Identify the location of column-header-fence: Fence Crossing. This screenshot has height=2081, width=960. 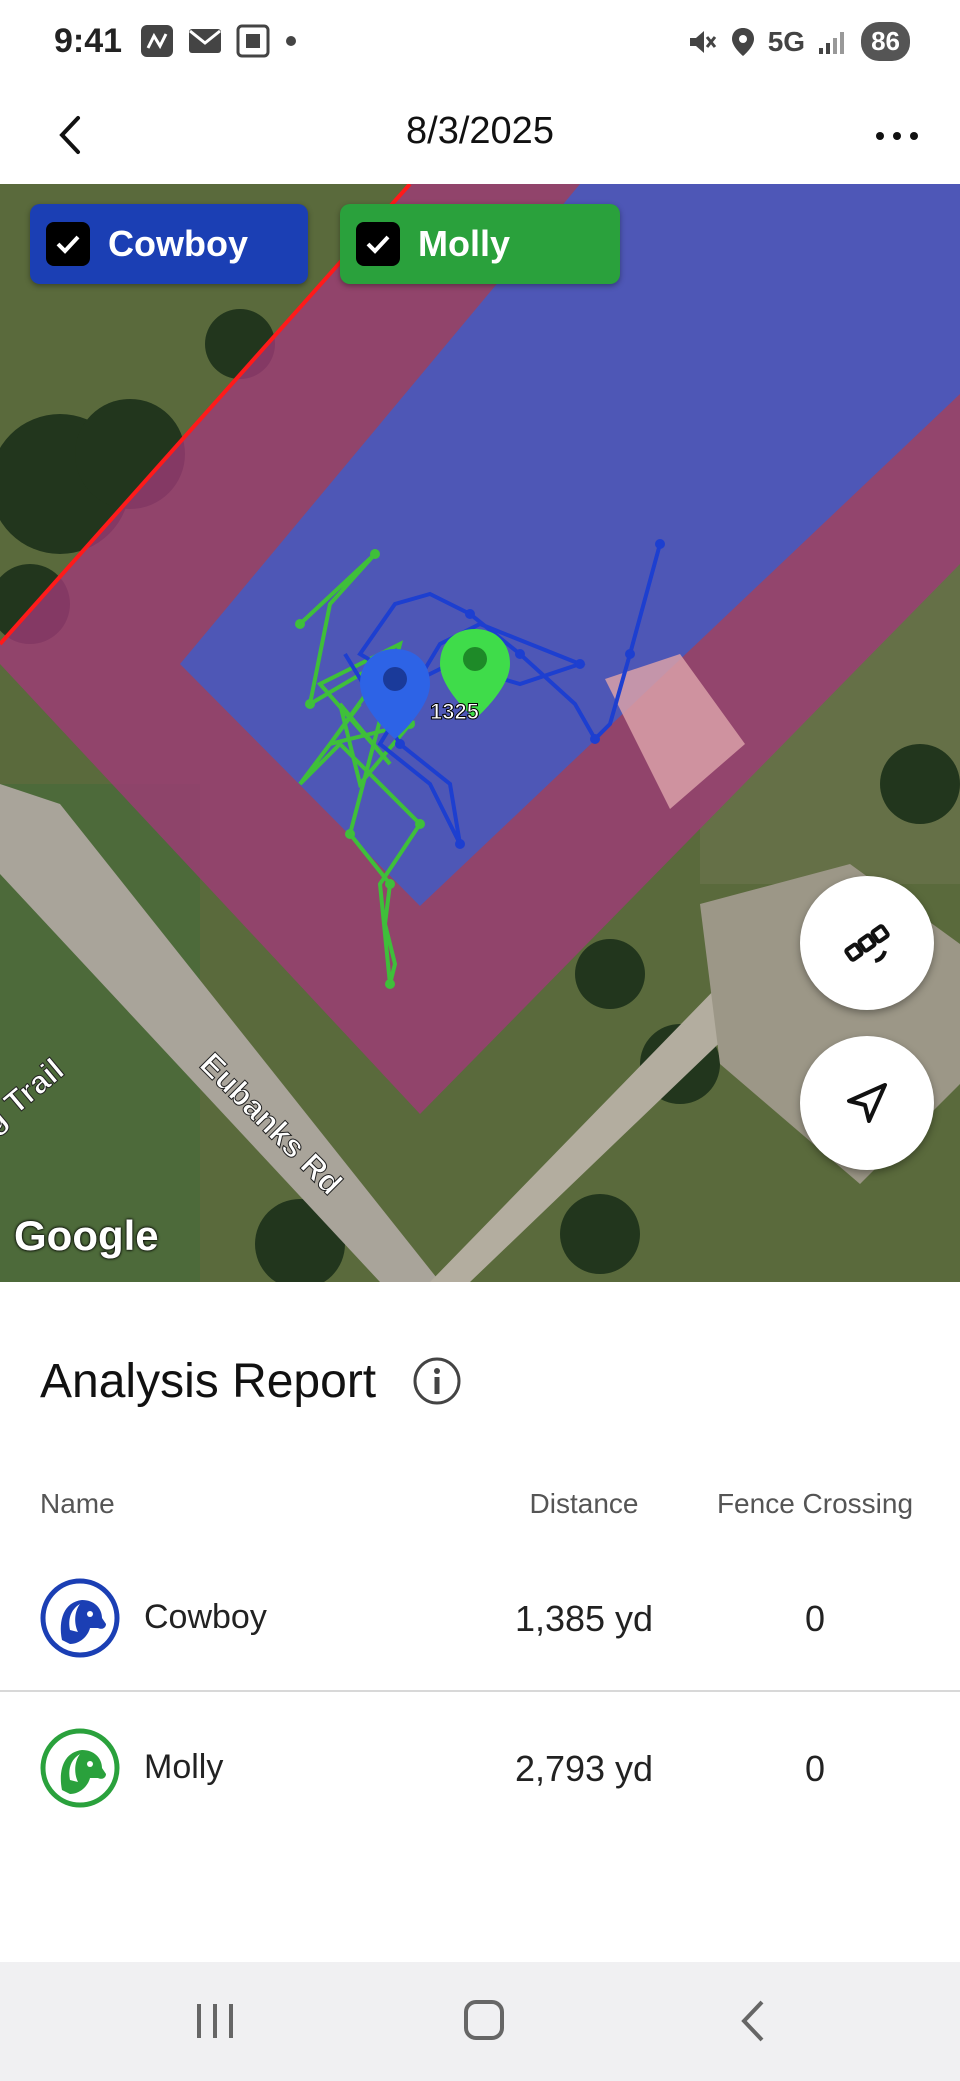
(815, 1503).